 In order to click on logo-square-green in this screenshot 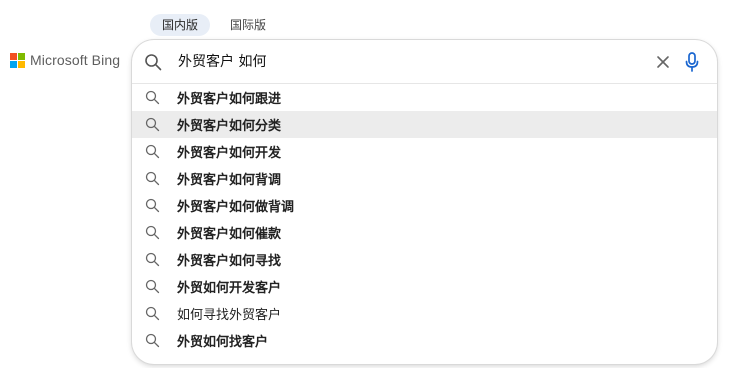, I will do `click(21, 56)`.